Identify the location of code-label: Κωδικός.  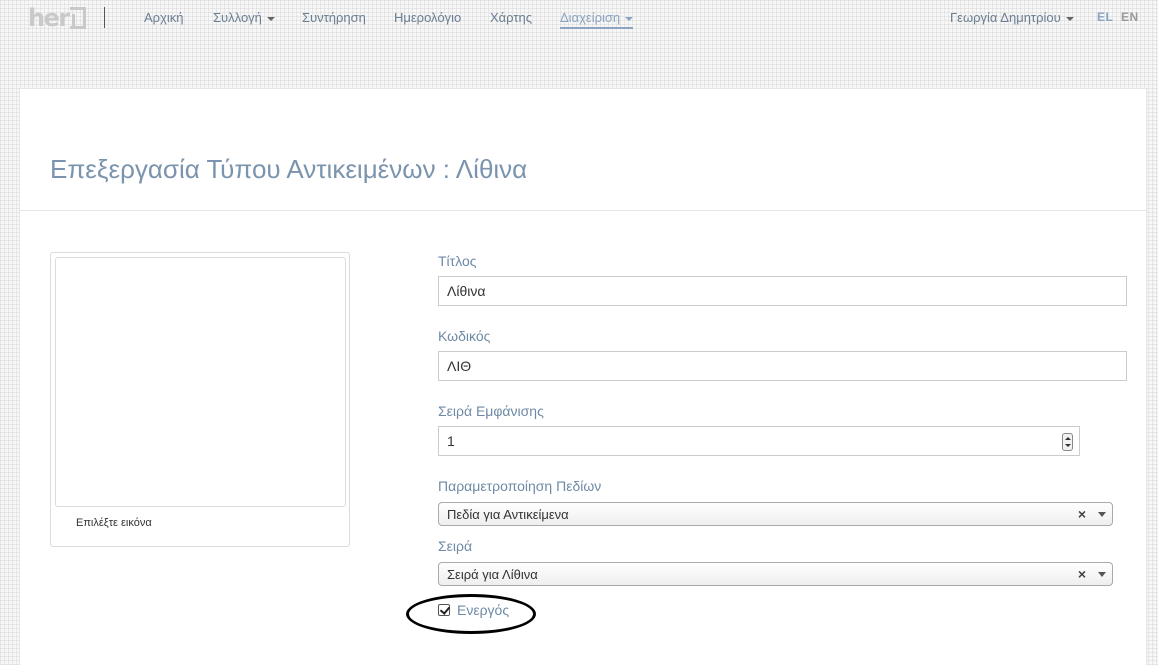
(464, 336).